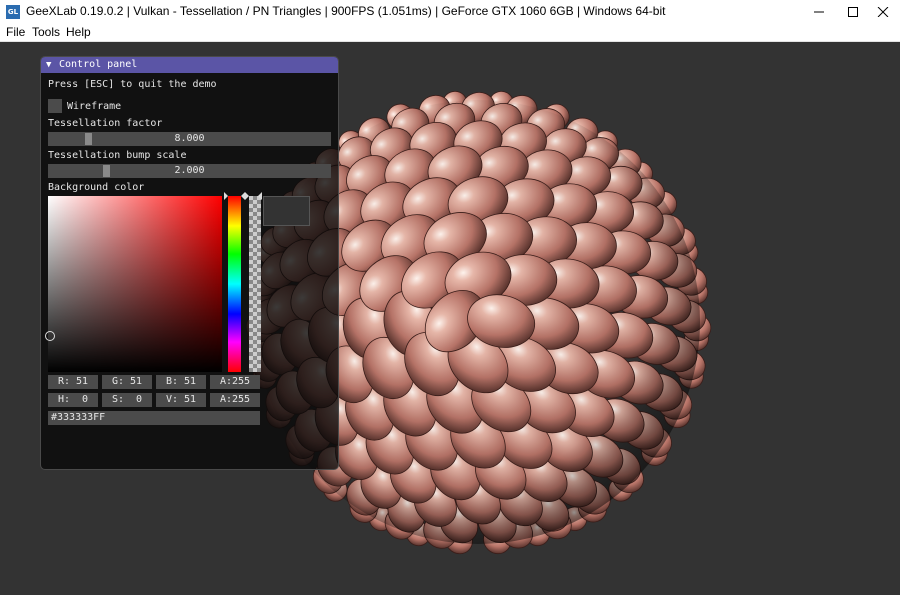  Describe the element at coordinates (78, 32) in the screenshot. I see `menu-item-help: Help` at that location.